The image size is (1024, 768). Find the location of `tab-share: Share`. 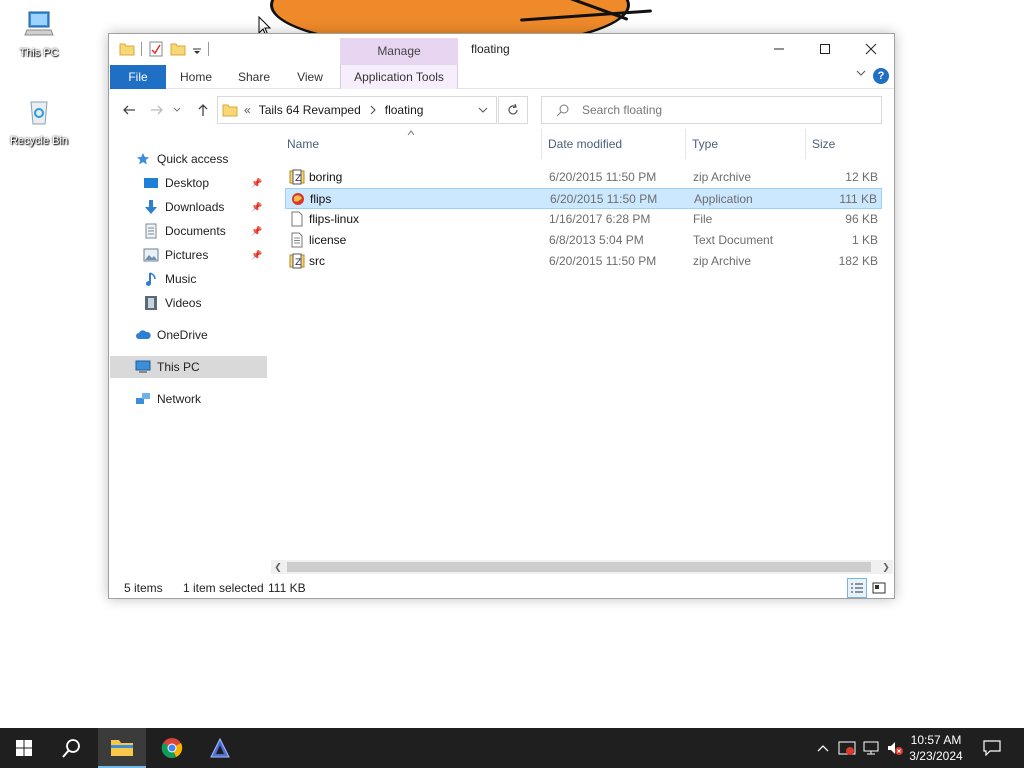

tab-share: Share is located at coordinates (254, 77).